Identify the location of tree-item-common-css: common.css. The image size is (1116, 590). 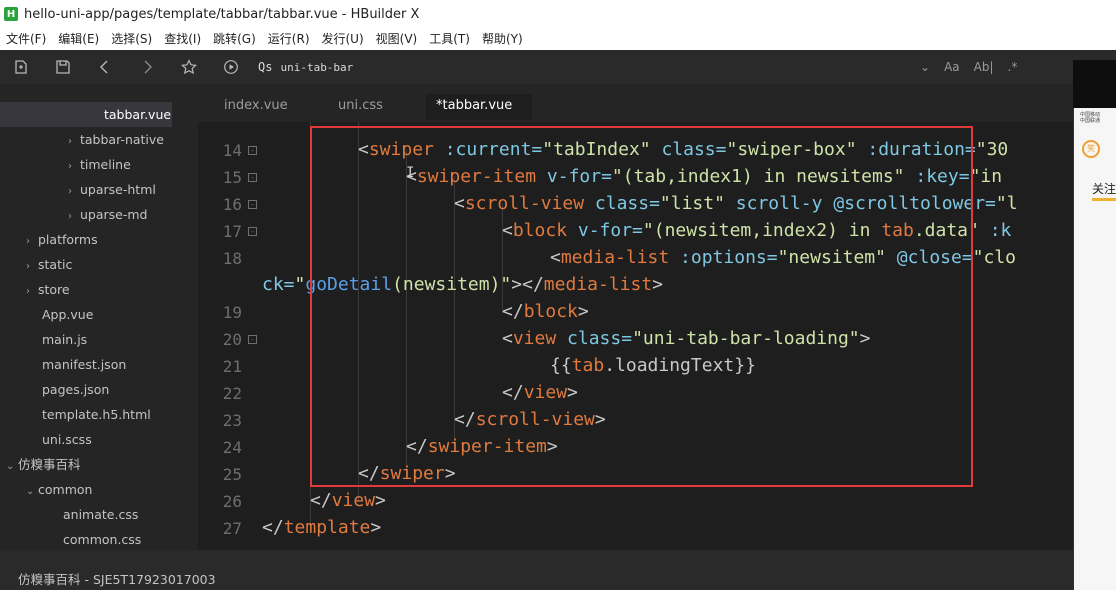
(102, 538).